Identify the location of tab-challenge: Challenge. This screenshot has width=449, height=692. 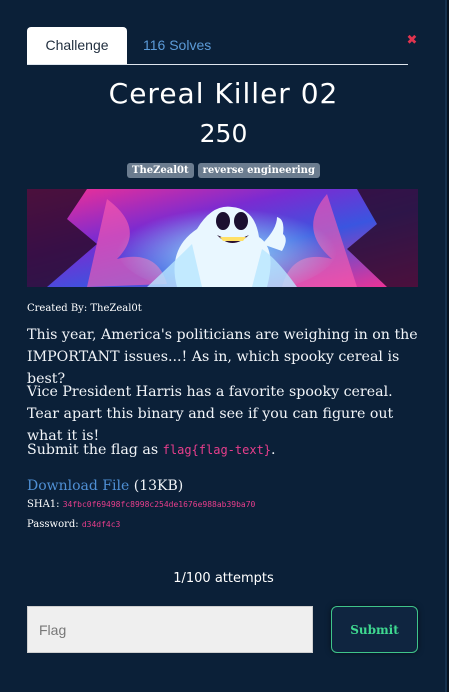
(77, 45).